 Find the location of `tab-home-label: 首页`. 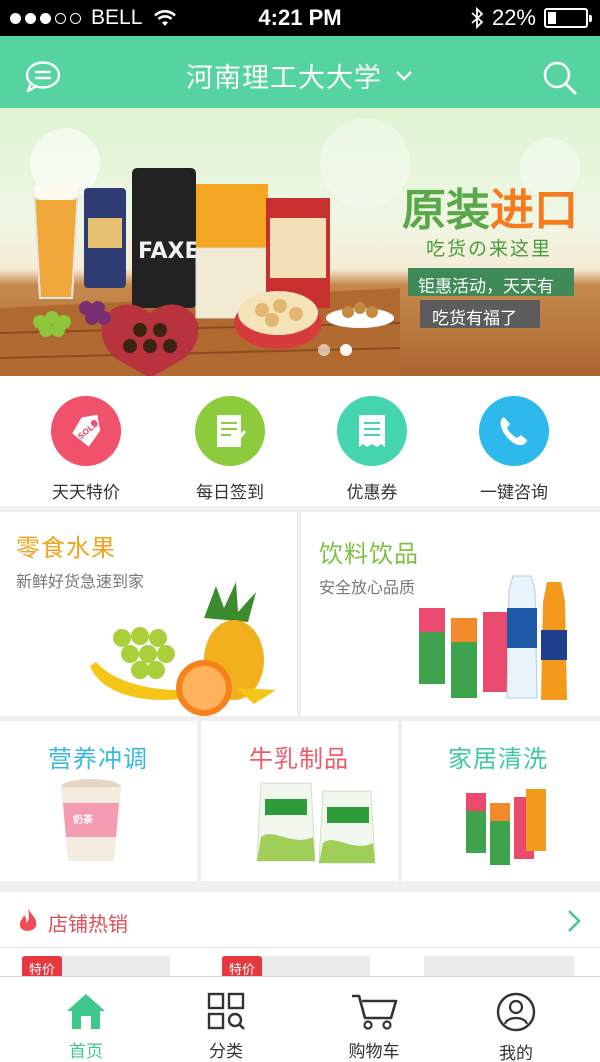

tab-home-label: 首页 is located at coordinates (86, 1052).